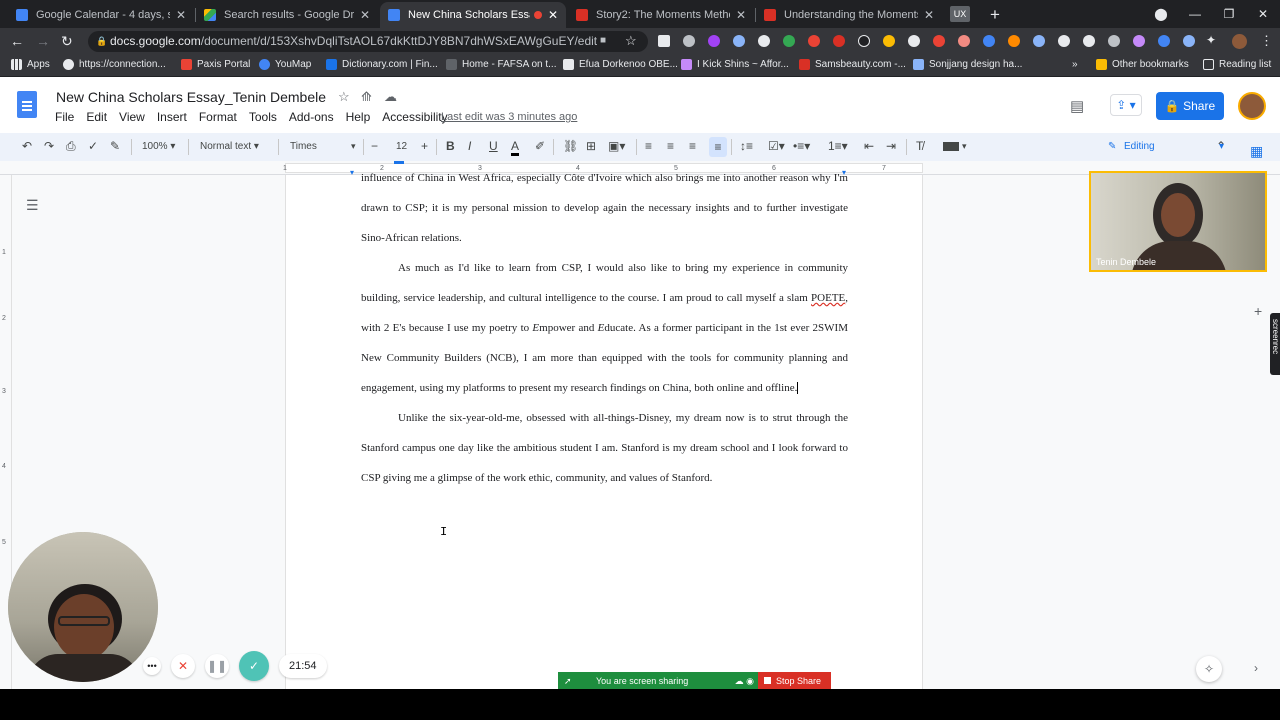  I want to click on font-size-field: 12, so click(401, 146).